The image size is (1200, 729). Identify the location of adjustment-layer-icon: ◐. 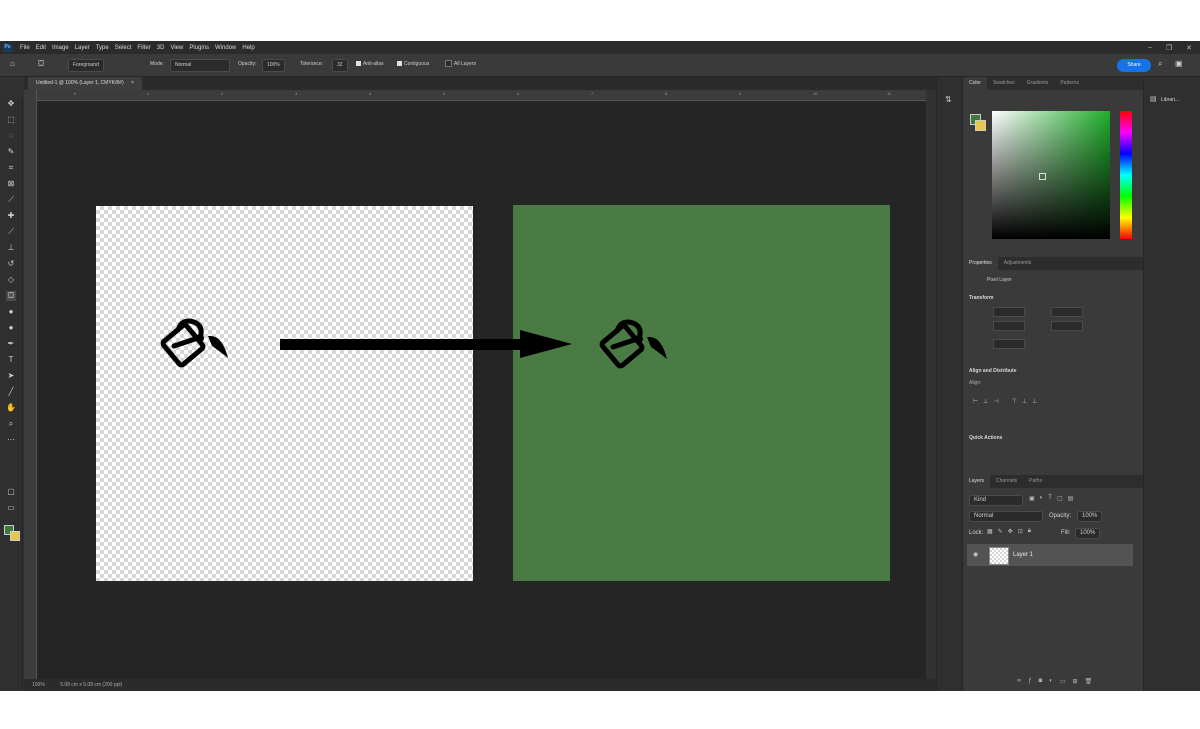
(1051, 681).